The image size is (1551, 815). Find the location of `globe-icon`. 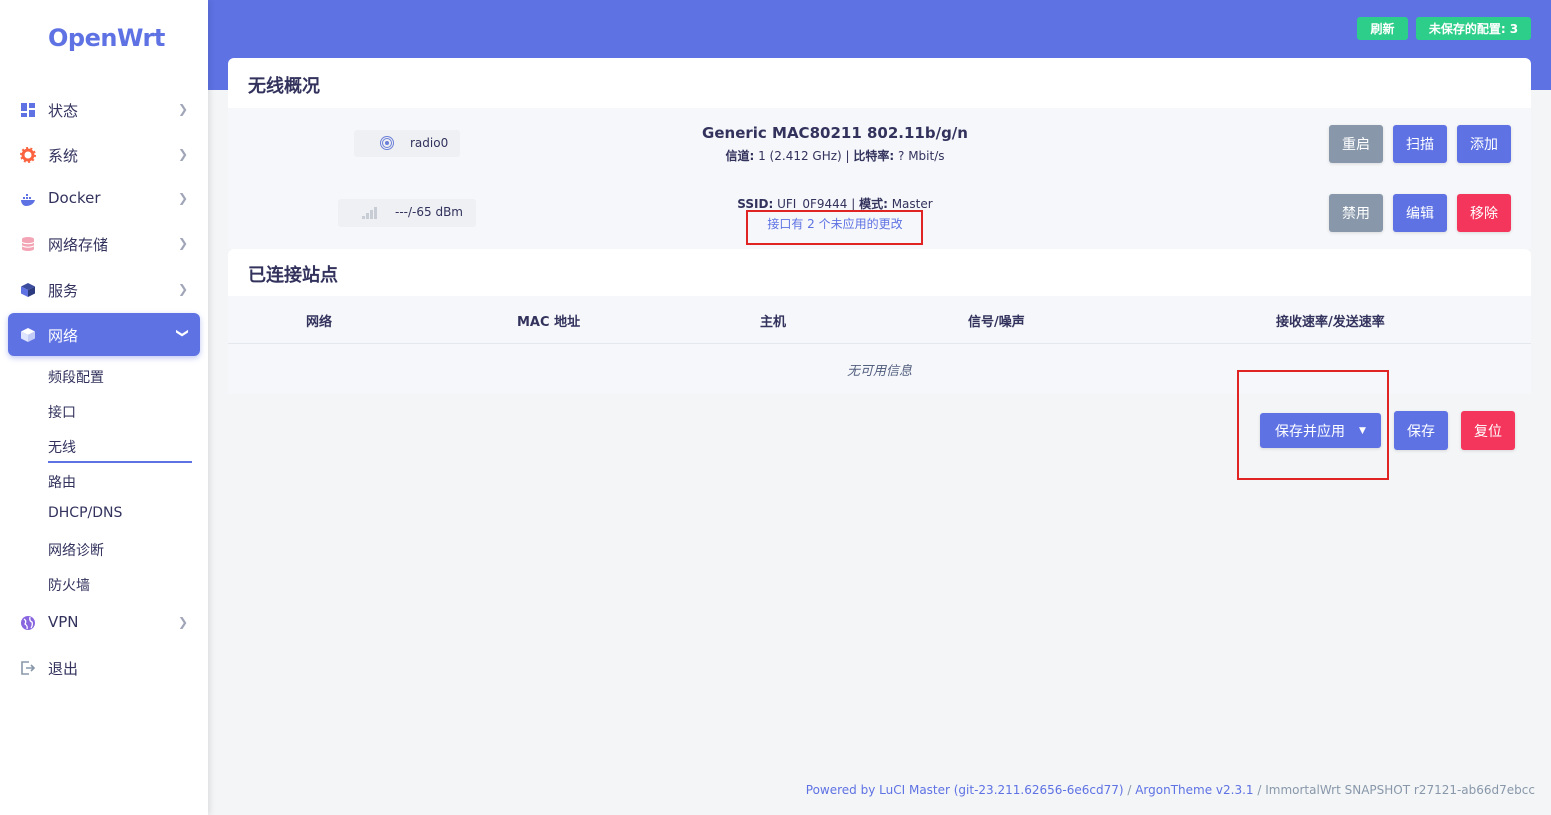

globe-icon is located at coordinates (28, 623).